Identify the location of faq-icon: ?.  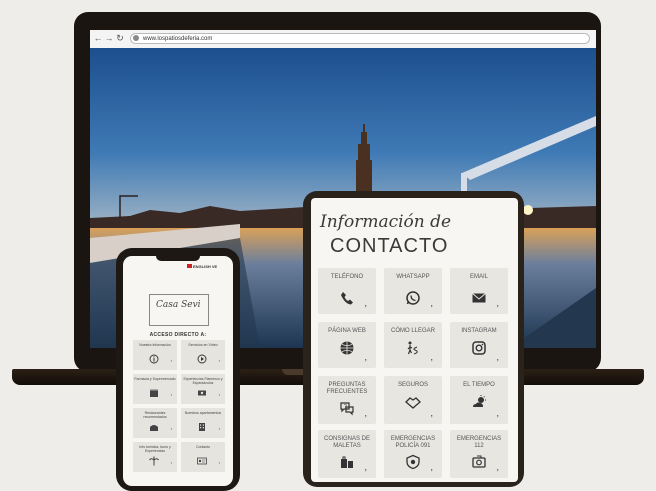
(347, 409).